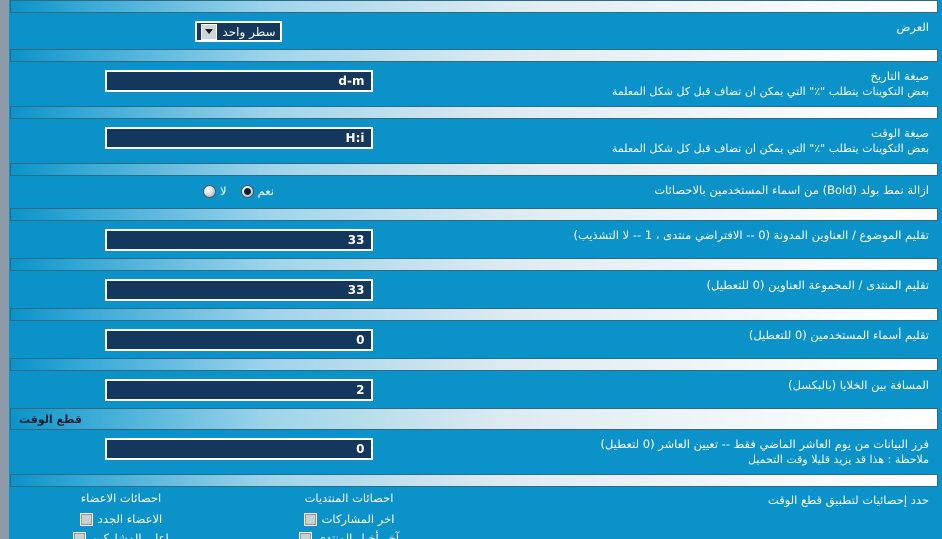 This screenshot has height=539, width=942. I want to click on radio-label-yes: نعم, so click(265, 191).